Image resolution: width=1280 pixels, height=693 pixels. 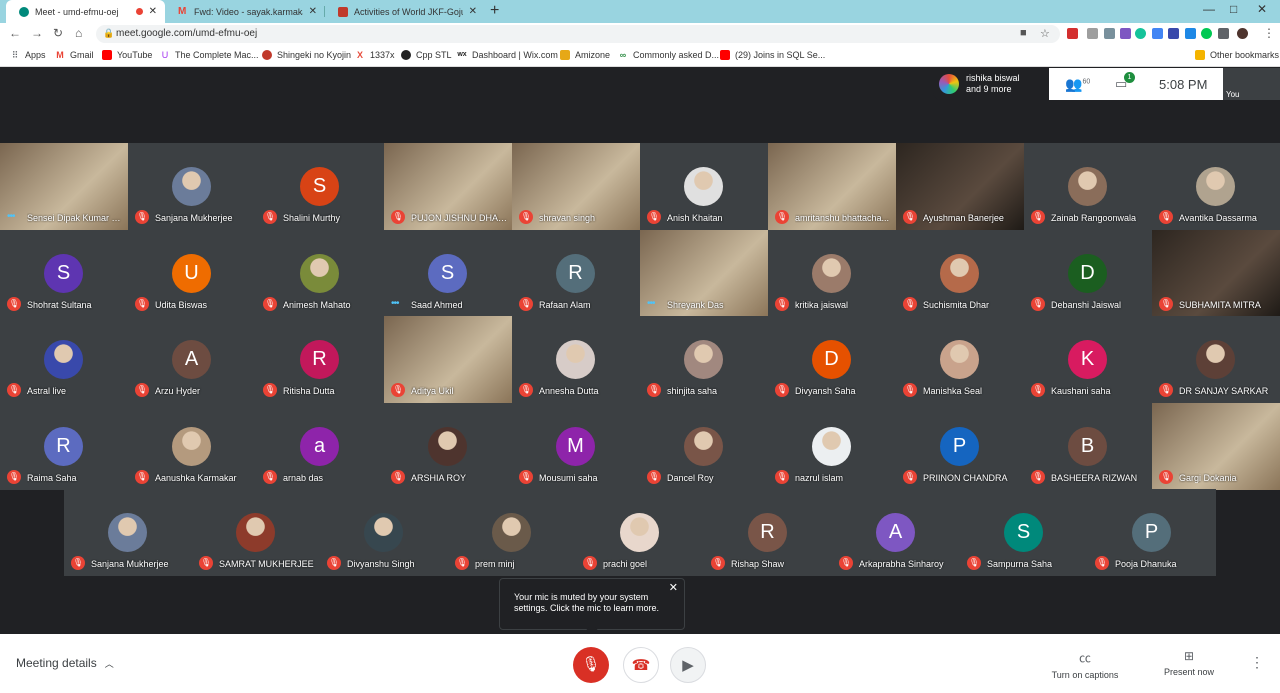 What do you see at coordinates (673, 588) in the screenshot?
I see `close-icon: ✕` at bounding box center [673, 588].